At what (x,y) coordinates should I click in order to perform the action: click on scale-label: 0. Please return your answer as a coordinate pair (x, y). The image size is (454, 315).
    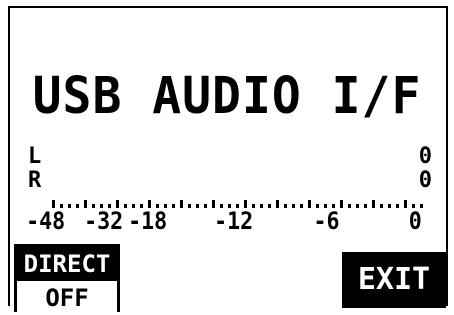
    Looking at the image, I should click on (415, 221).